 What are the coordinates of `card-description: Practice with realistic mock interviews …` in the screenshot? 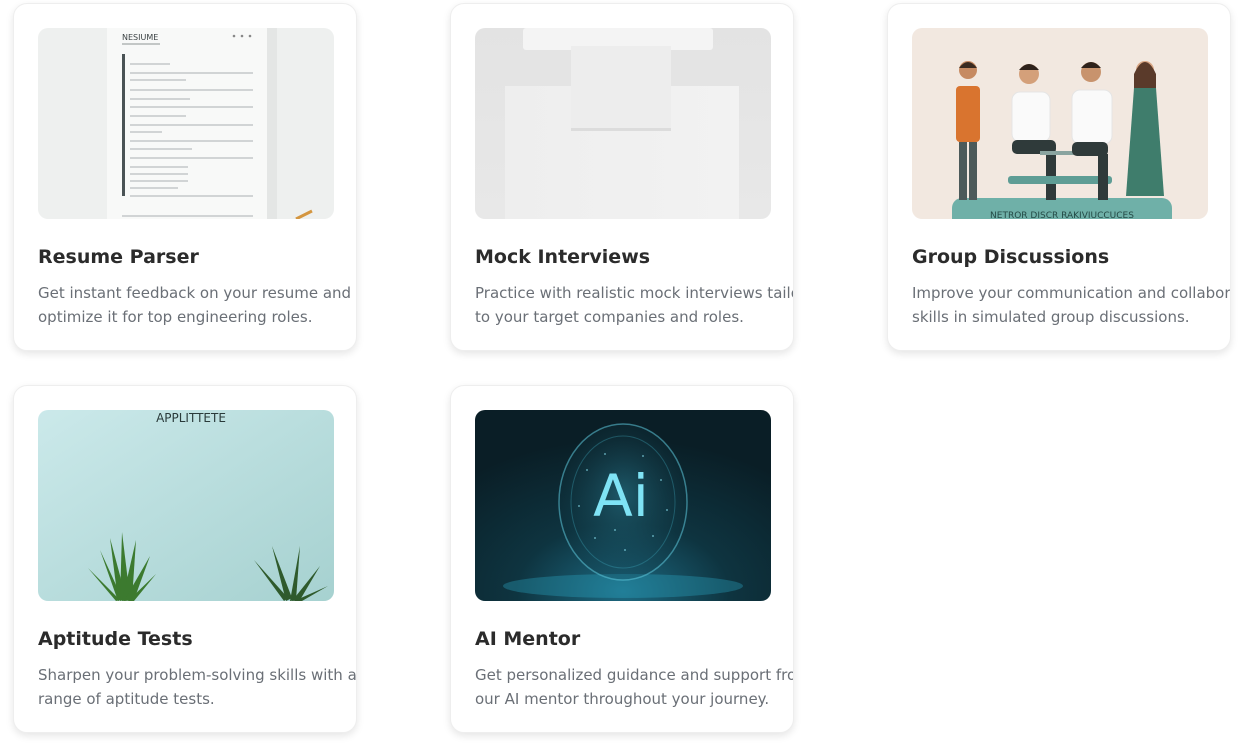 It's located at (634, 305).